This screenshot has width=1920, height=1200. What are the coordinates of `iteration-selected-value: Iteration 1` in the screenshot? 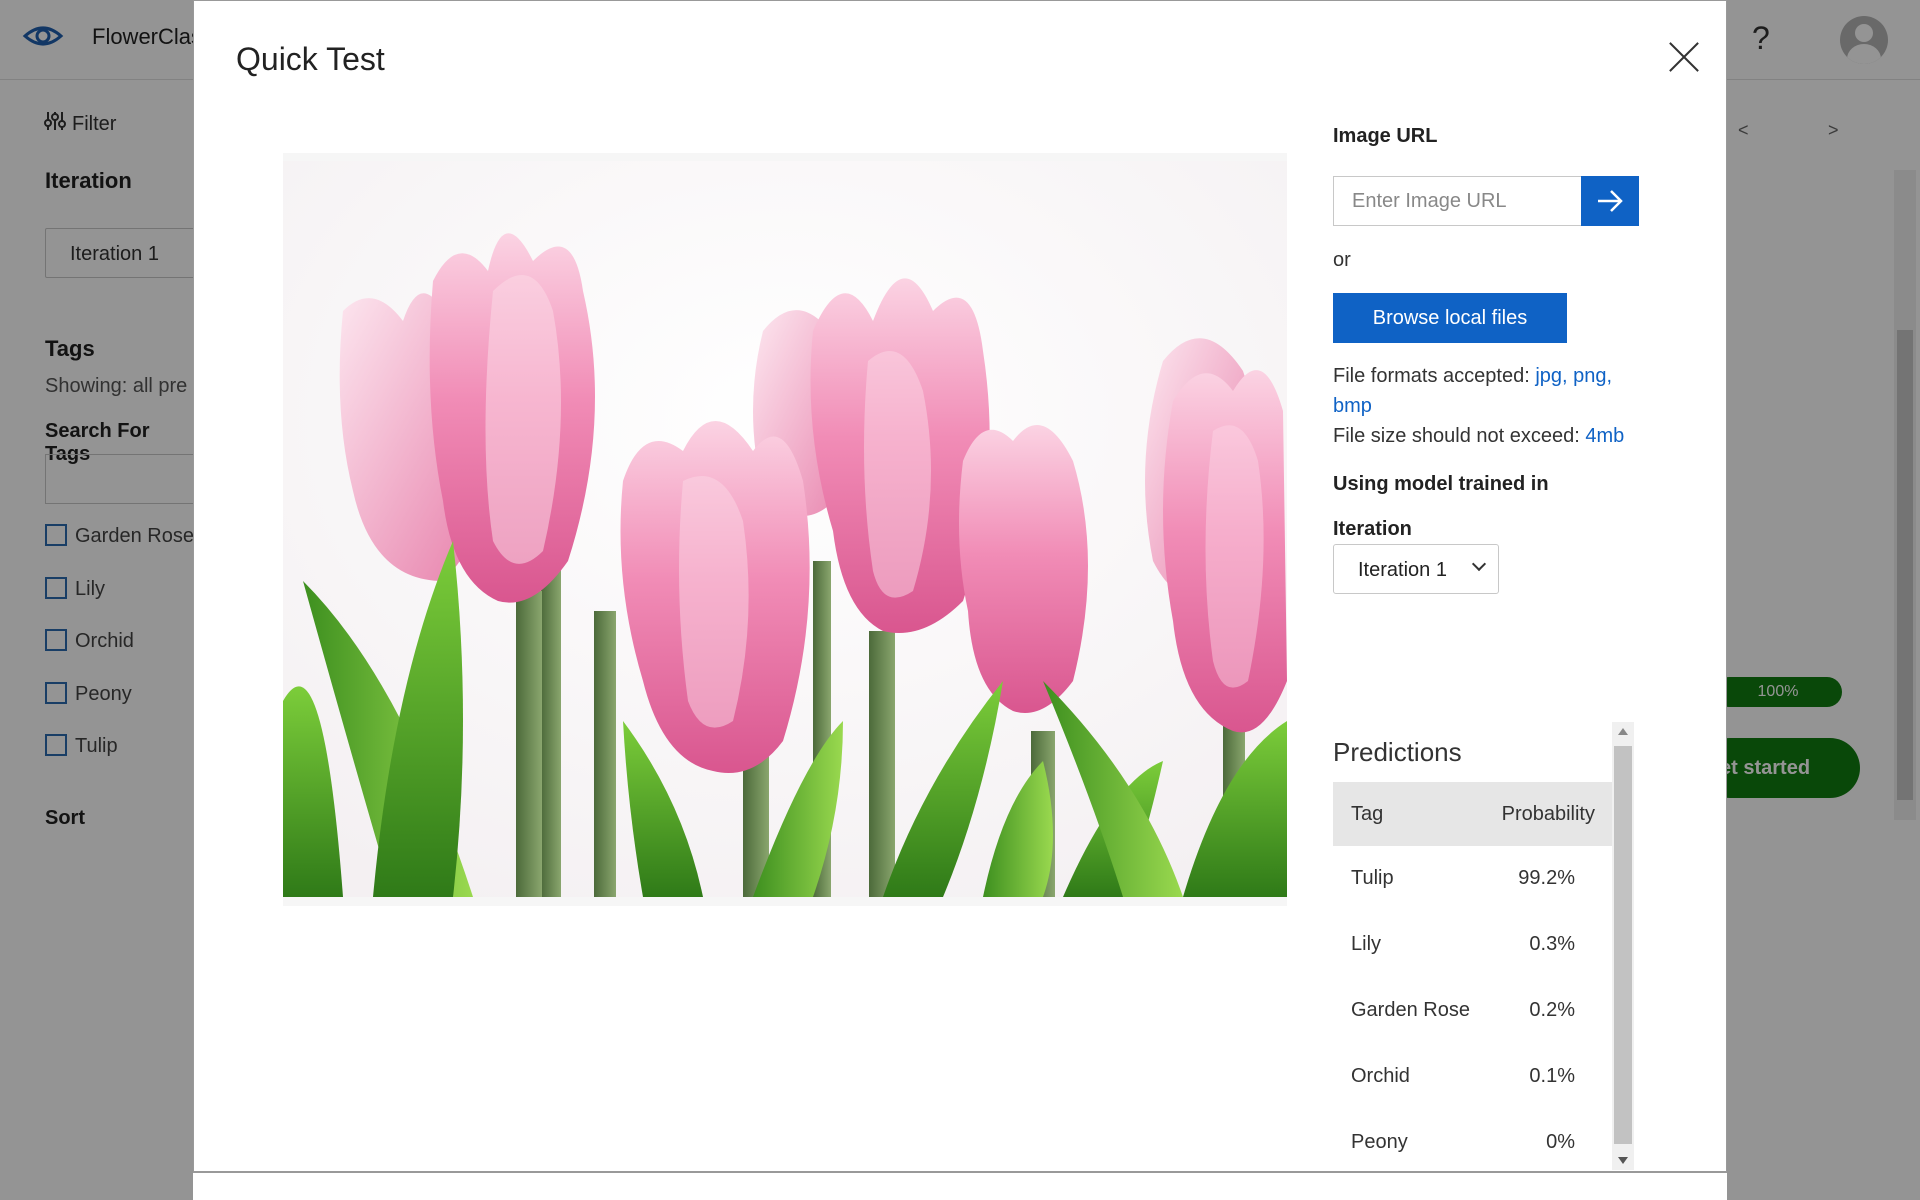 It's located at (1402, 570).